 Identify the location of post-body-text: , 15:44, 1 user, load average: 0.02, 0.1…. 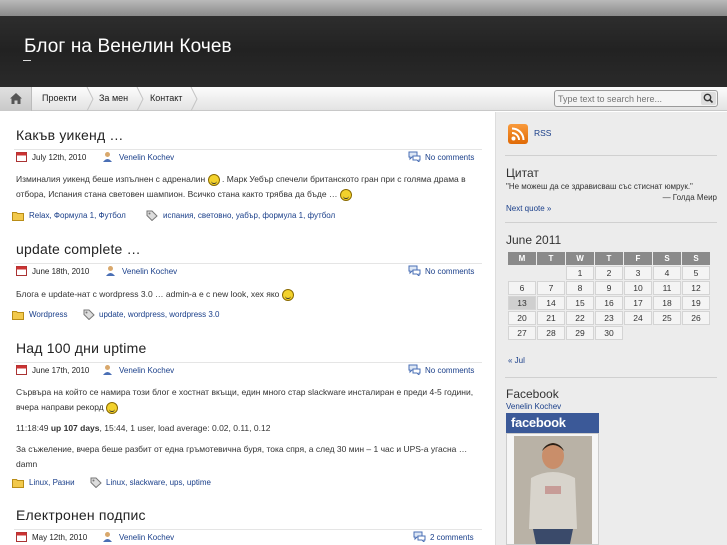
(185, 428).